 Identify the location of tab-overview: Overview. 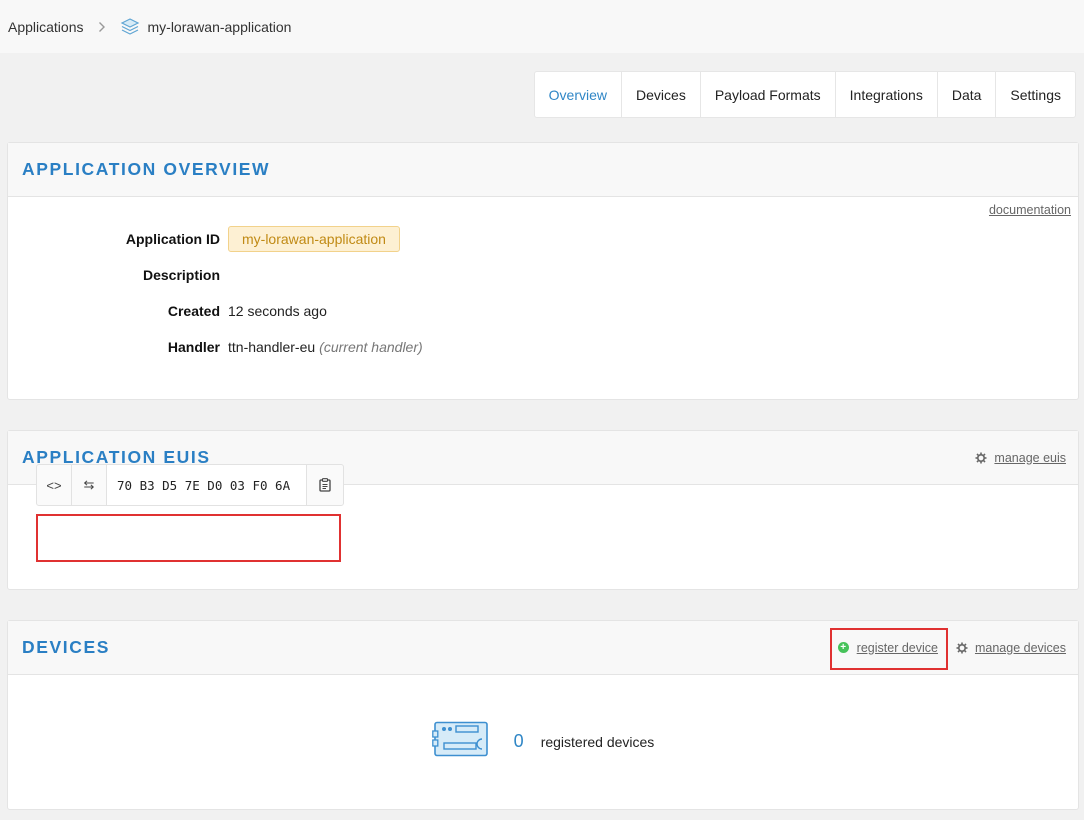
(578, 94).